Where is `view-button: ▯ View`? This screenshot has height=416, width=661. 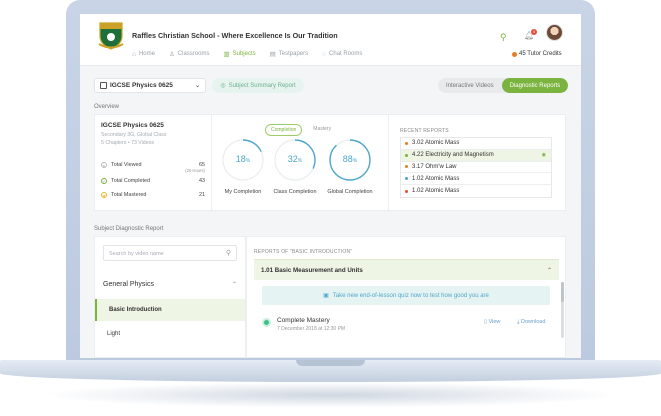
view-button: ▯ View is located at coordinates (492, 322).